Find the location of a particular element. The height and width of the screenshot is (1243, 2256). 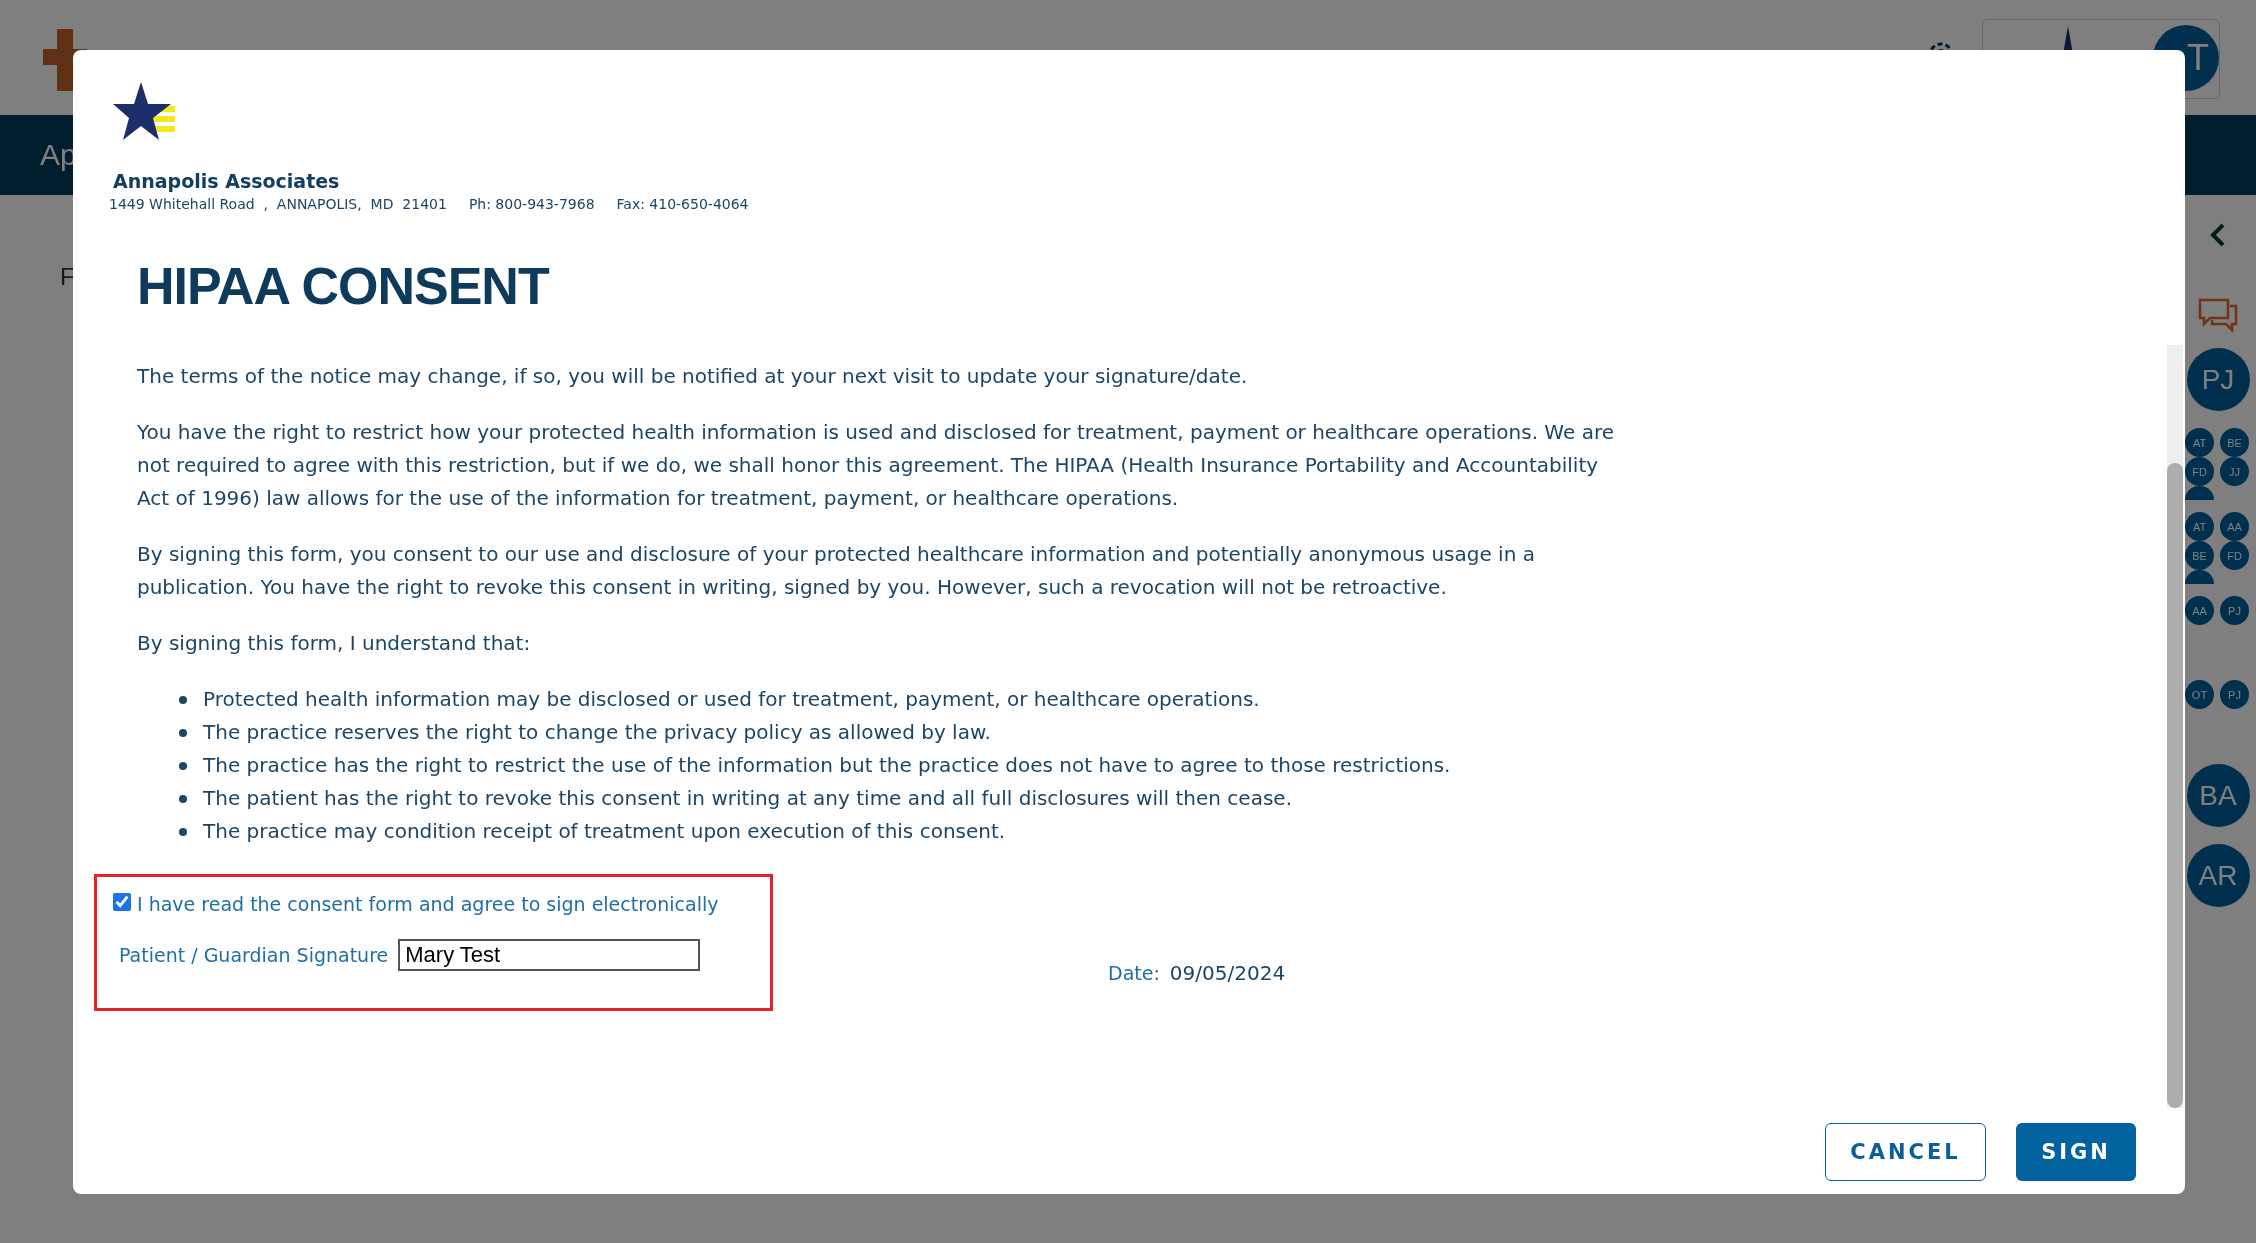

paragraph: By signing this form, I understand that: is located at coordinates (334, 643).